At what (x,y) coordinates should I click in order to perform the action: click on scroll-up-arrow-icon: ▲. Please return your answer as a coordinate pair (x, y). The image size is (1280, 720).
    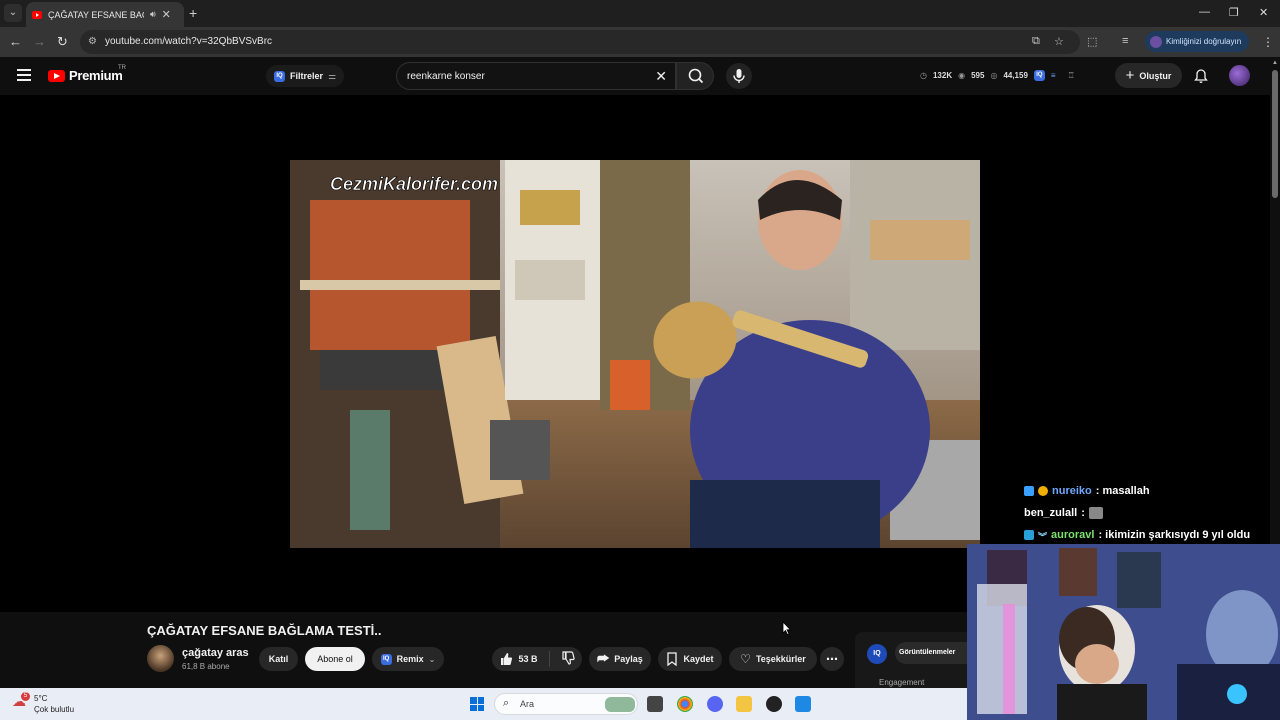
    Looking at the image, I should click on (1275, 63).